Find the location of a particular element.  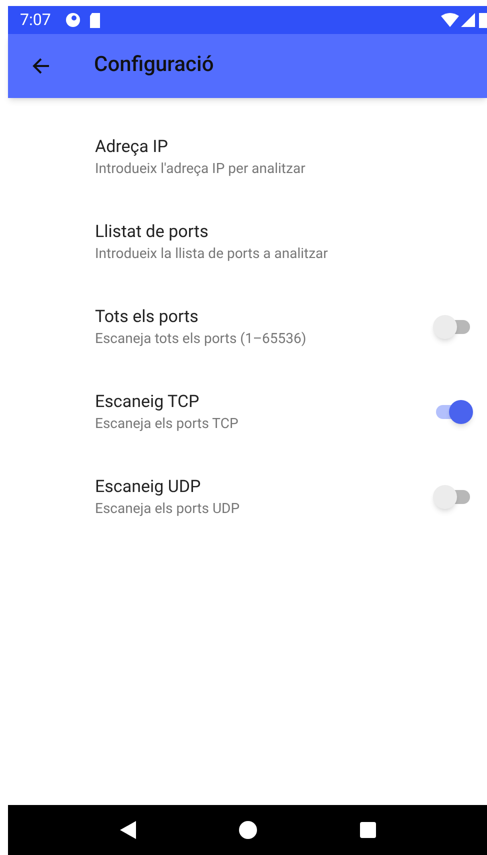

battery-icon is located at coordinates (483, 20).